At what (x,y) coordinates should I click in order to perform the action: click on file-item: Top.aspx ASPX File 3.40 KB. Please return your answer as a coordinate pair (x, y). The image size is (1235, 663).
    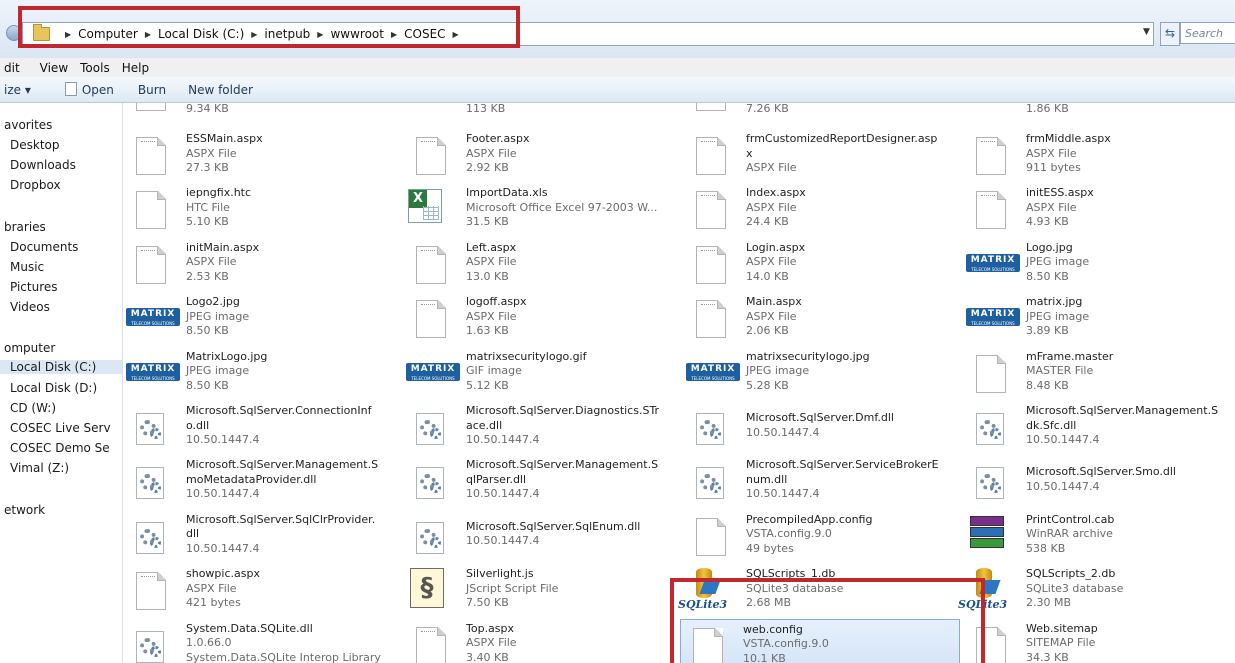
    Looking at the image, I should click on (541, 641).